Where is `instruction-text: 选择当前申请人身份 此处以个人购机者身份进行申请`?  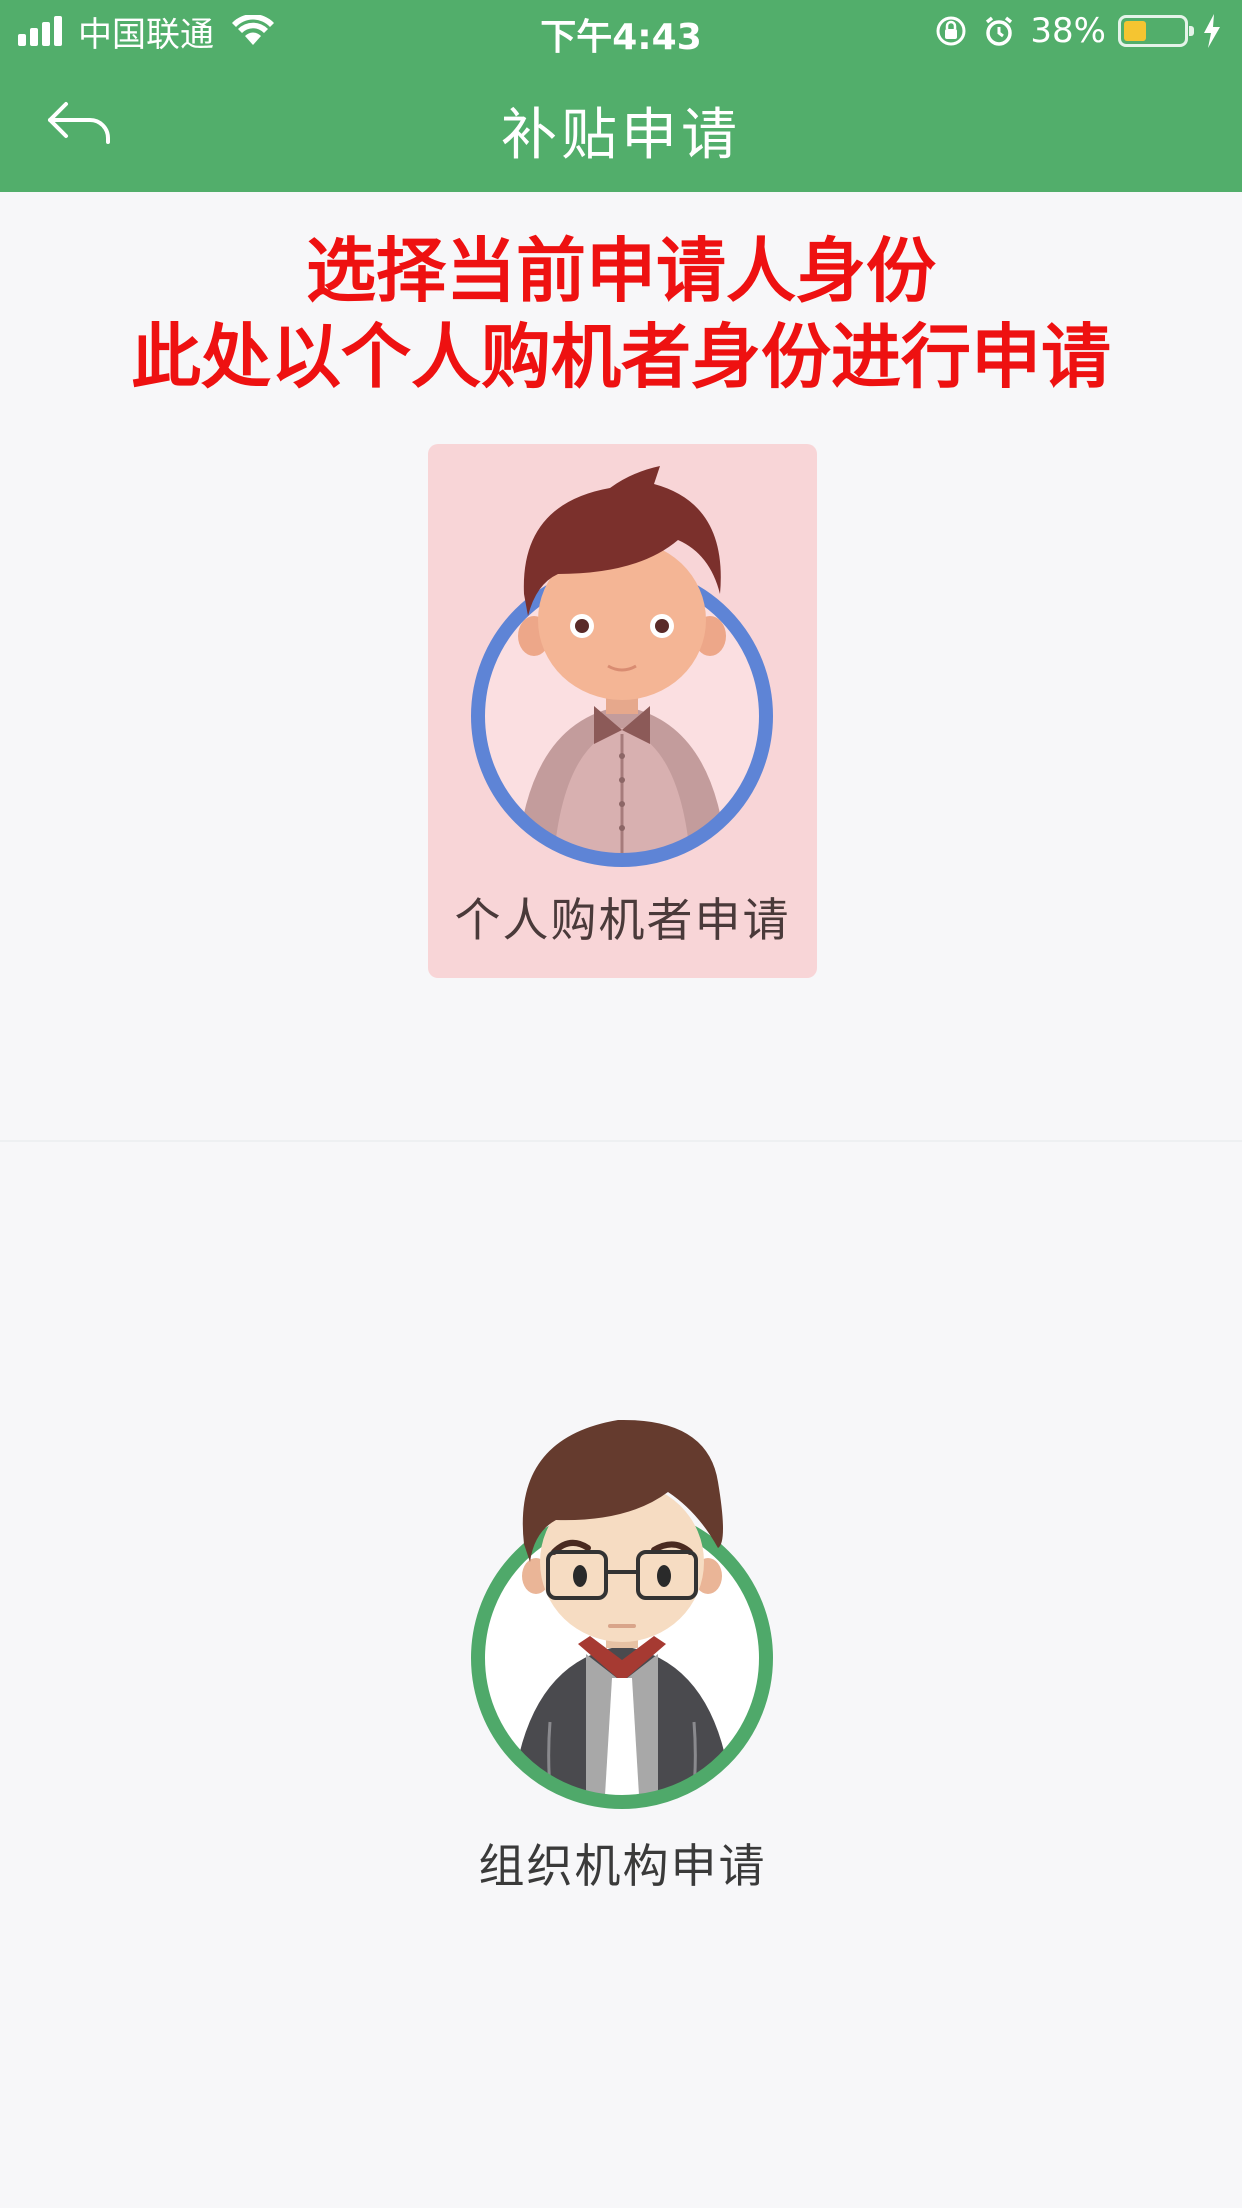 instruction-text: 选择当前申请人身份 此处以个人购机者身份进行申请 is located at coordinates (621, 314).